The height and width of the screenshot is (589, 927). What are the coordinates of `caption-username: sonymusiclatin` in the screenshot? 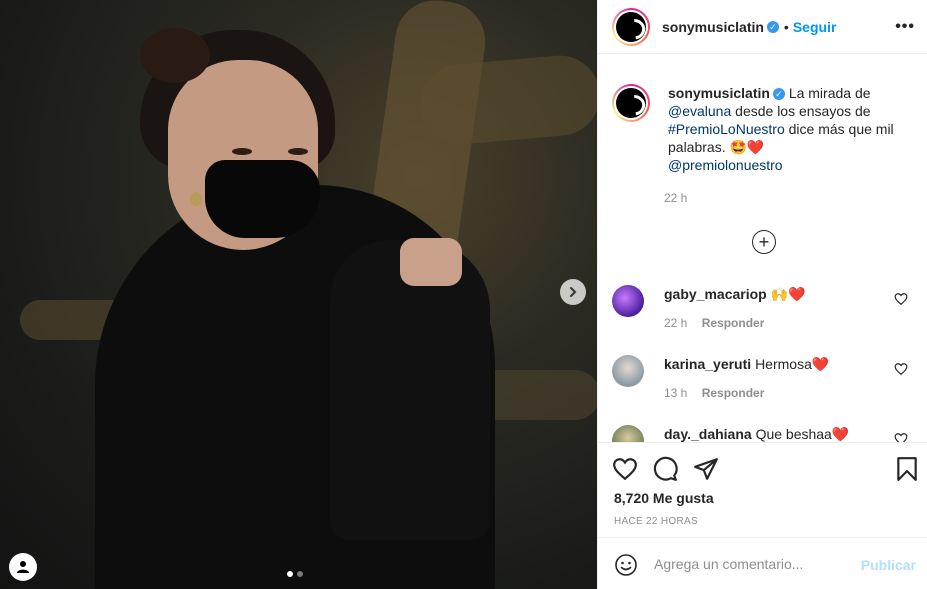 It's located at (719, 93).